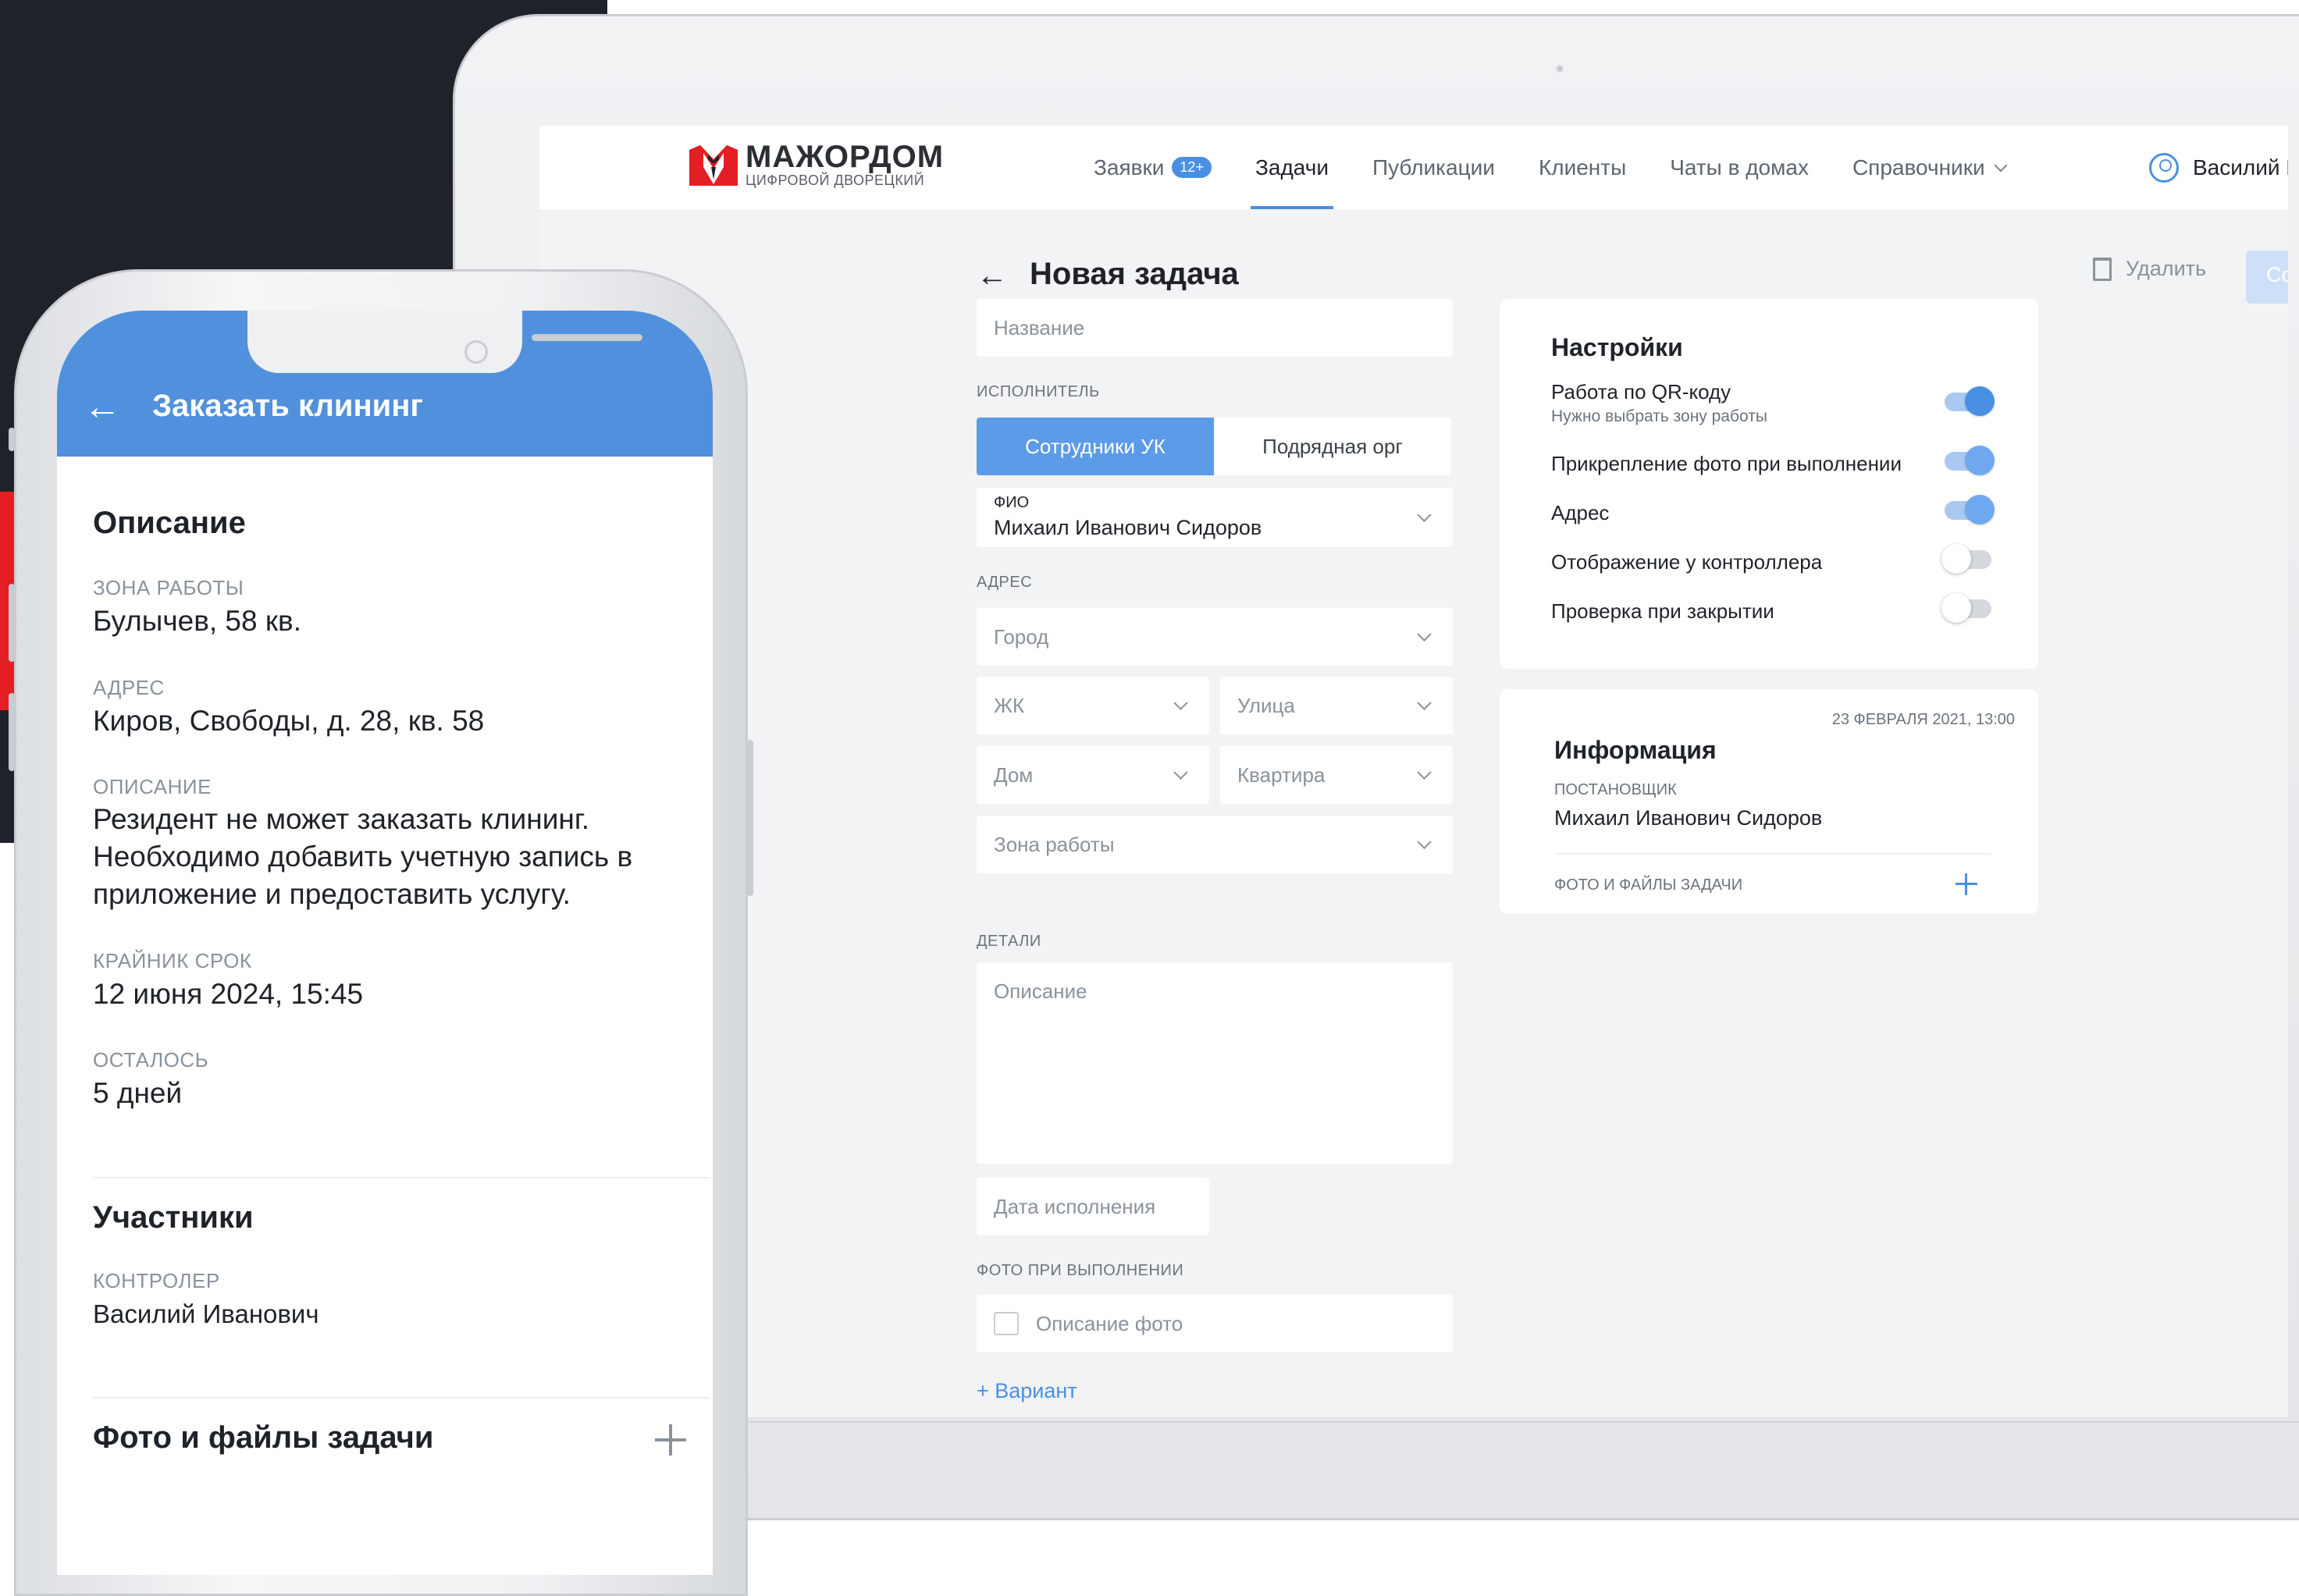 This screenshot has width=2299, height=1596. Describe the element at coordinates (1266, 705) in the screenshot. I see `street-placeholder: Улица` at that location.